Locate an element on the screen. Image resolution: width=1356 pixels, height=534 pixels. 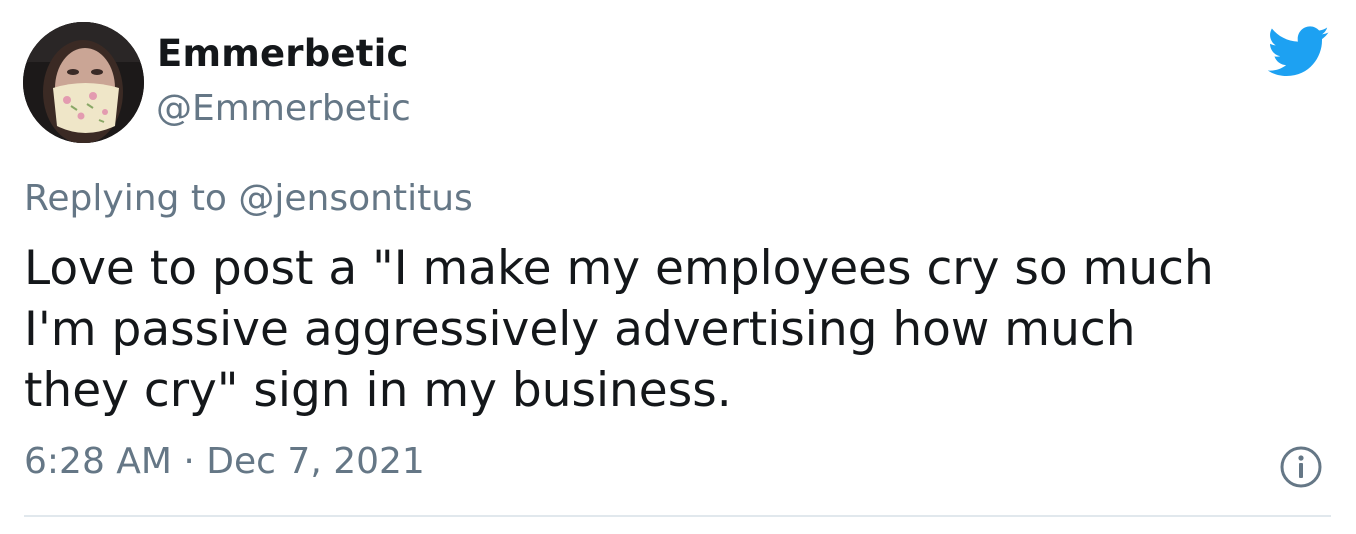
user-handle: @Emmerbetic is located at coordinates (283, 108).